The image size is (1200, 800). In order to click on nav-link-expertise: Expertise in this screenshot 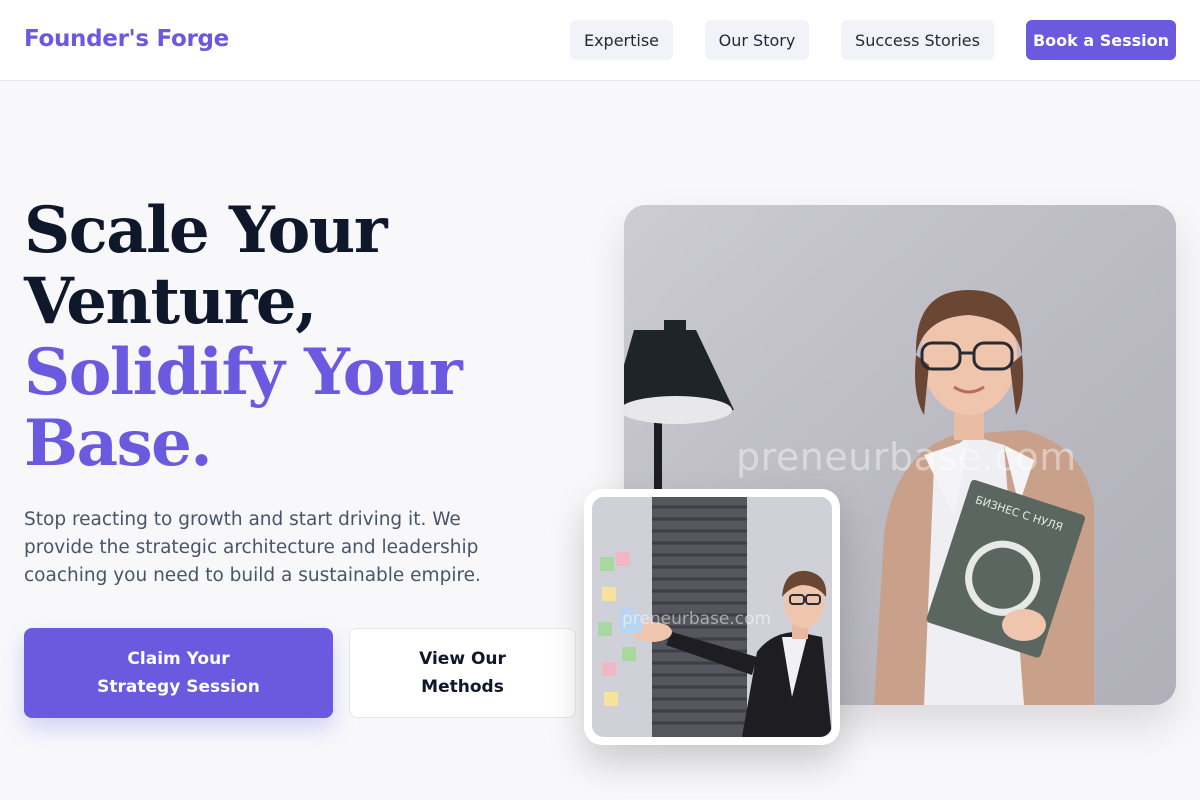, I will do `click(621, 40)`.